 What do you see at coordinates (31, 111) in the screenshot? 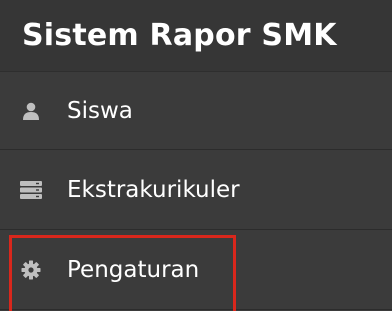
I see `user-icon` at bounding box center [31, 111].